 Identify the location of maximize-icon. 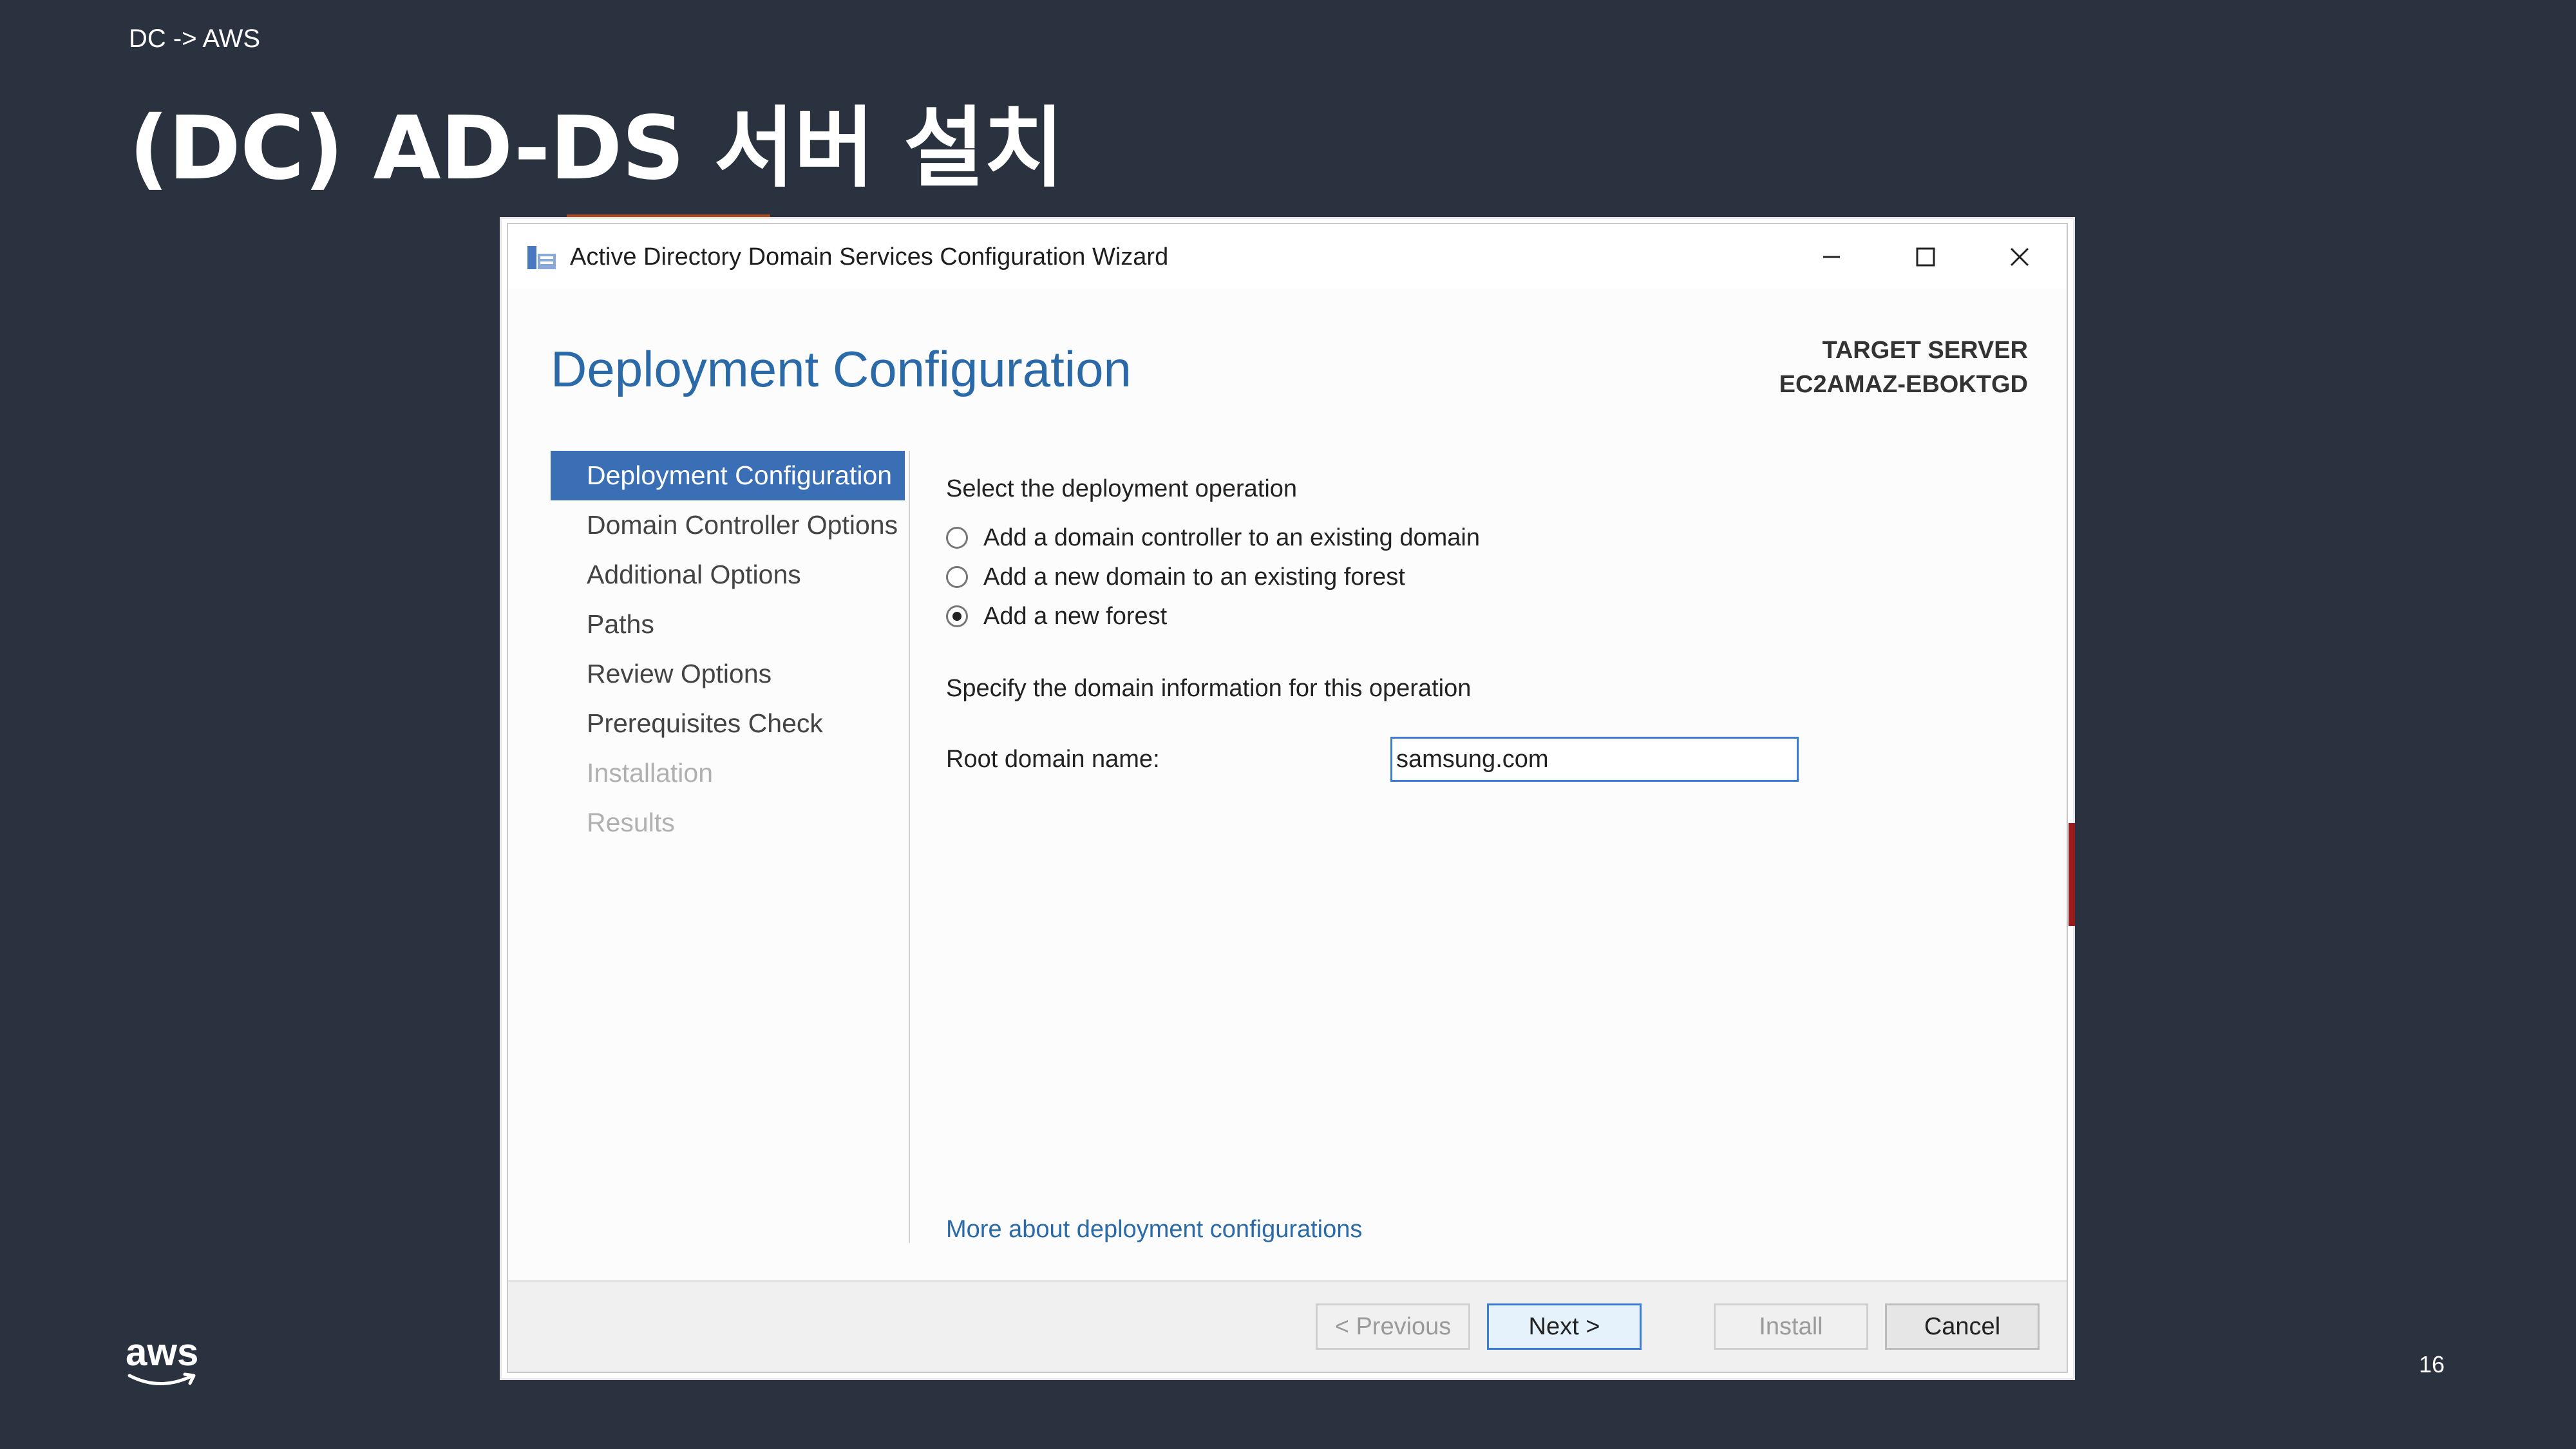
(1925, 257).